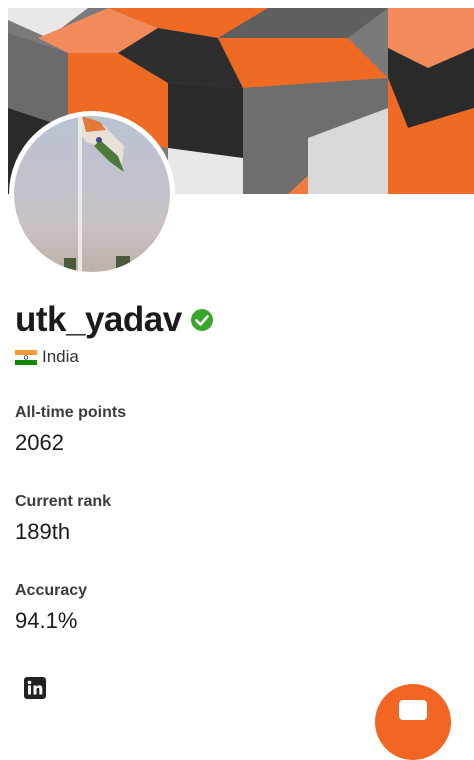 This screenshot has width=474, height=760. Describe the element at coordinates (413, 722) in the screenshot. I see `floating-action-button` at that location.